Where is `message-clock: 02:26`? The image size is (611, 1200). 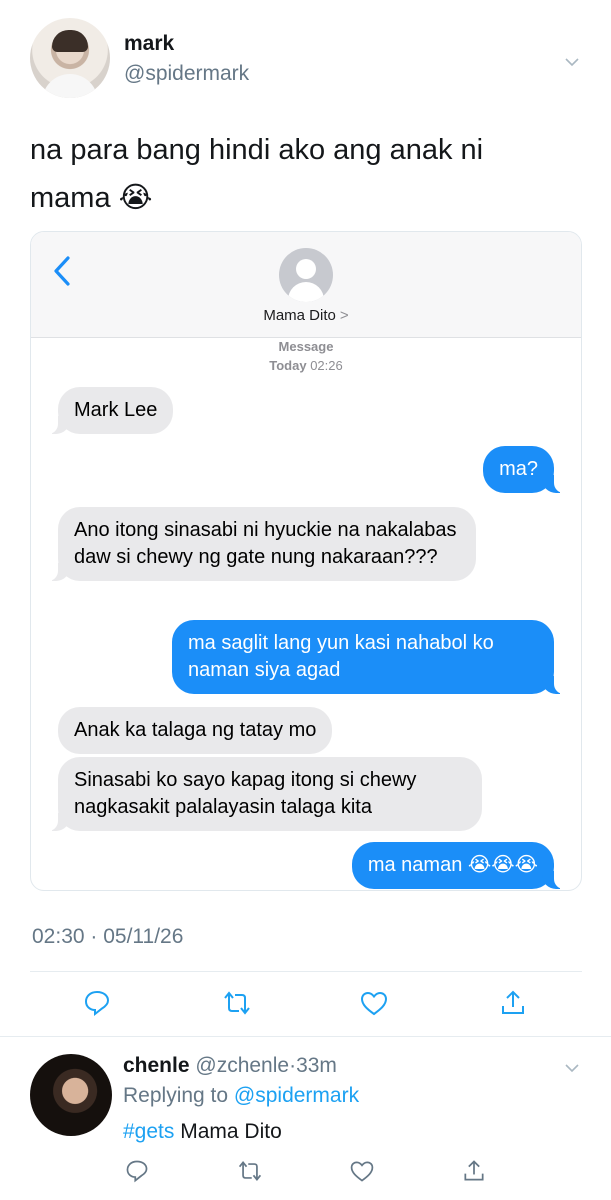
message-clock: 02:26 is located at coordinates (326, 365).